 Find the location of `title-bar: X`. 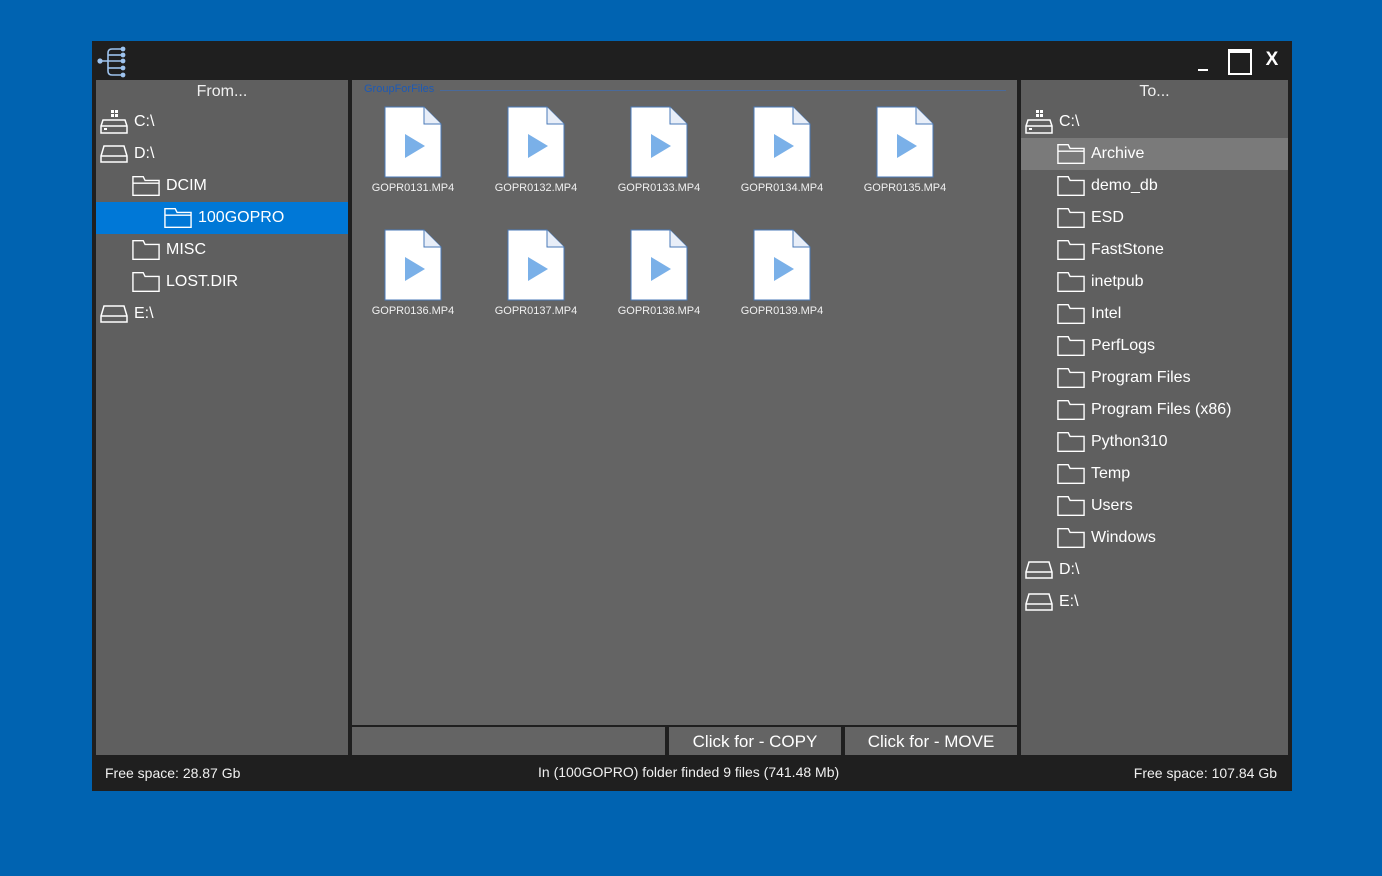

title-bar: X is located at coordinates (692, 60).